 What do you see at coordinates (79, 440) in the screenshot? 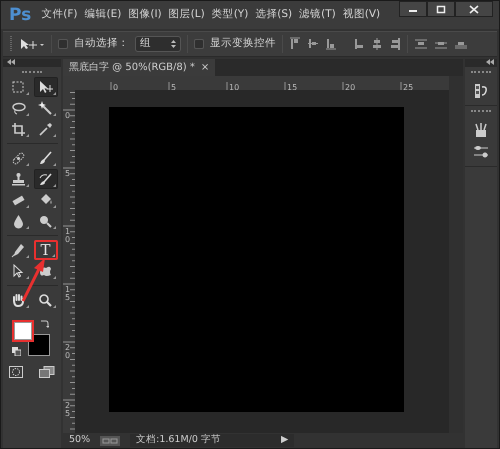
I see `zoom-level: 50%` at bounding box center [79, 440].